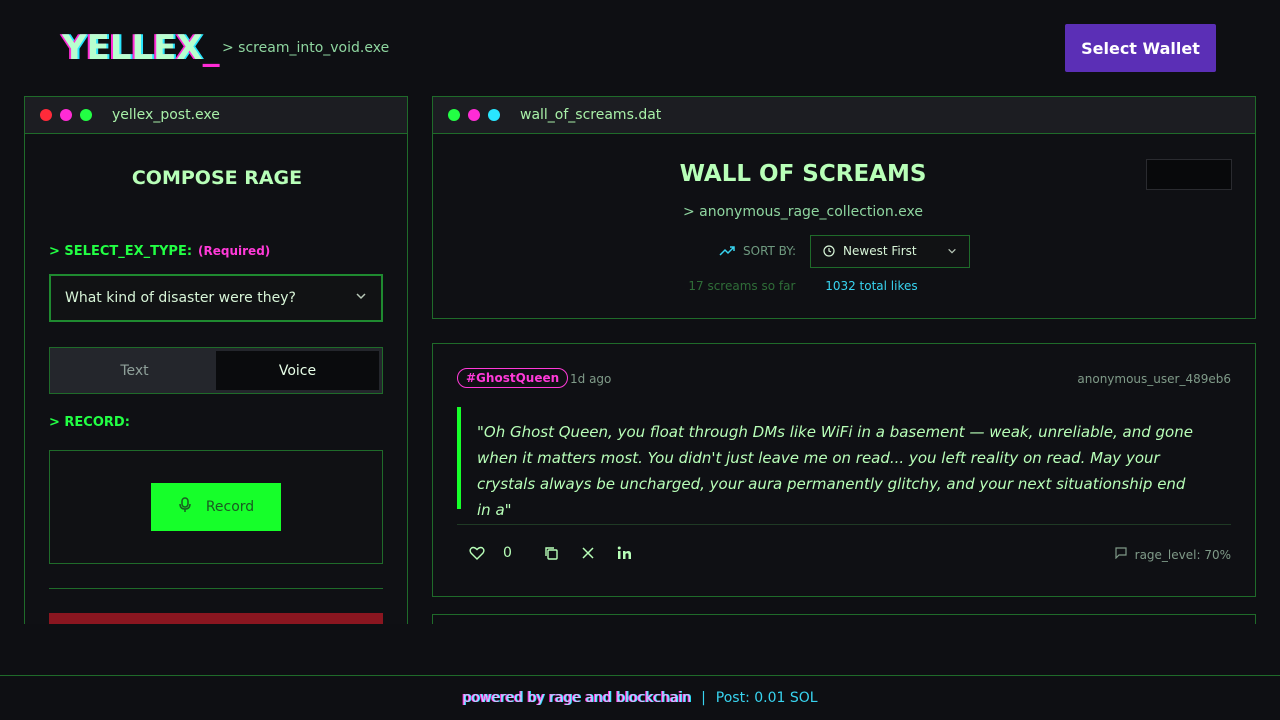 Image resolution: width=1280 pixels, height=720 pixels. Describe the element at coordinates (844, 619) in the screenshot. I see `next-post-card` at that location.